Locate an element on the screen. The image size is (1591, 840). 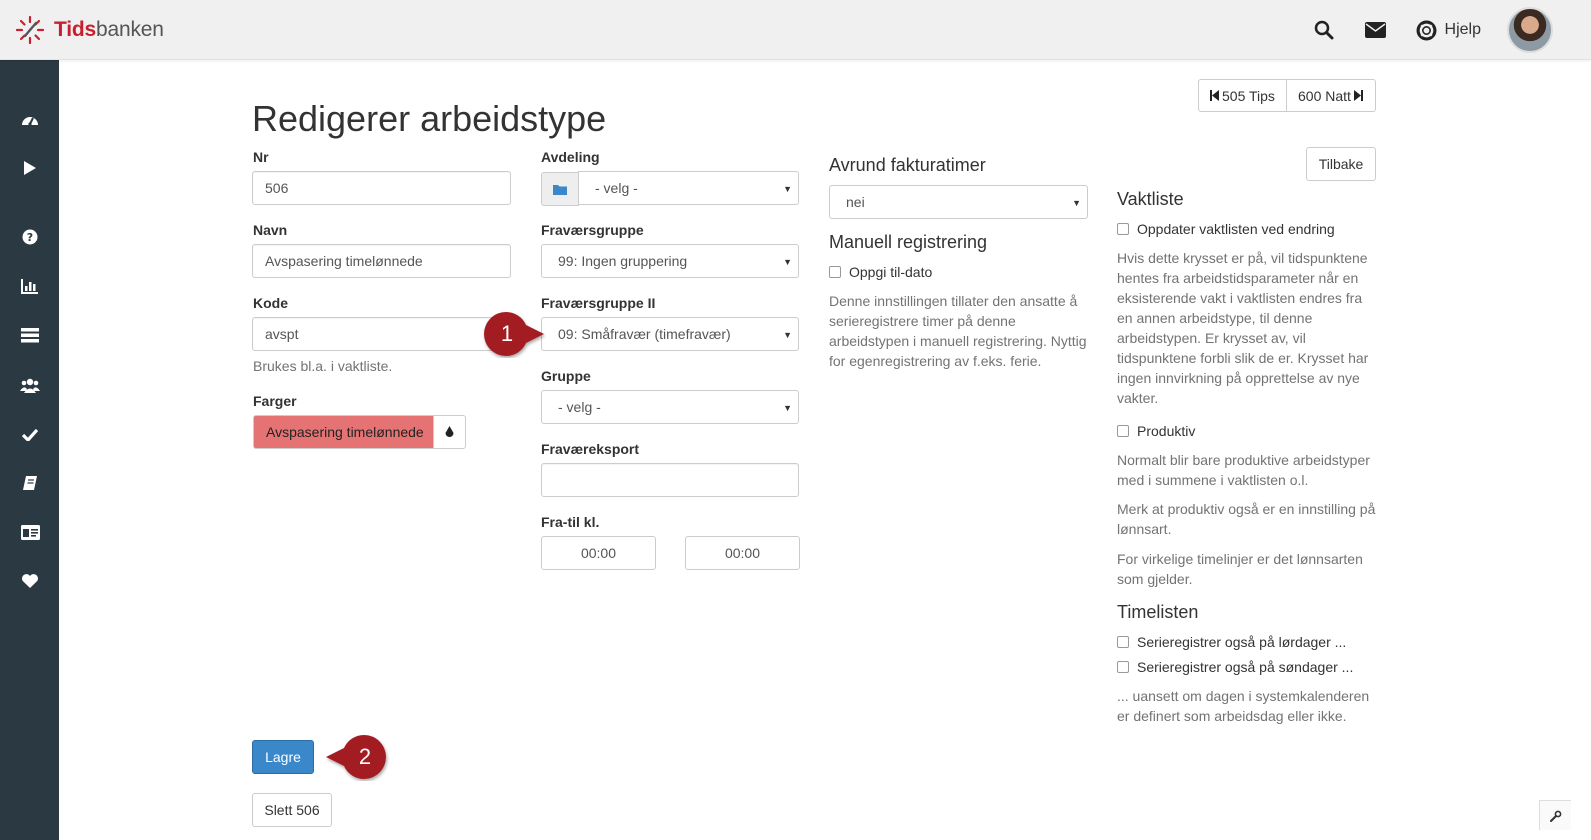
gruppe-label: Gruppe is located at coordinates (566, 376).